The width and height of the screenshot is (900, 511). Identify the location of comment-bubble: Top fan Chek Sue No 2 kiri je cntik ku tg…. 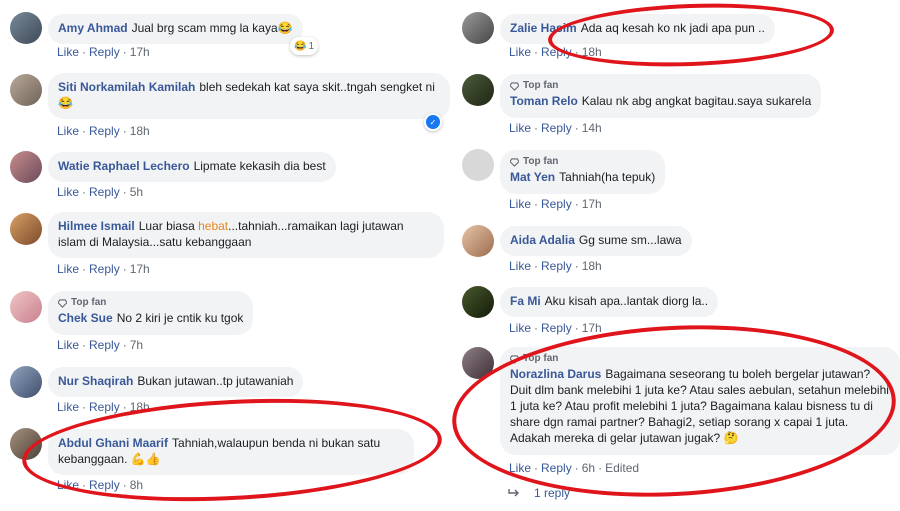
(151, 313).